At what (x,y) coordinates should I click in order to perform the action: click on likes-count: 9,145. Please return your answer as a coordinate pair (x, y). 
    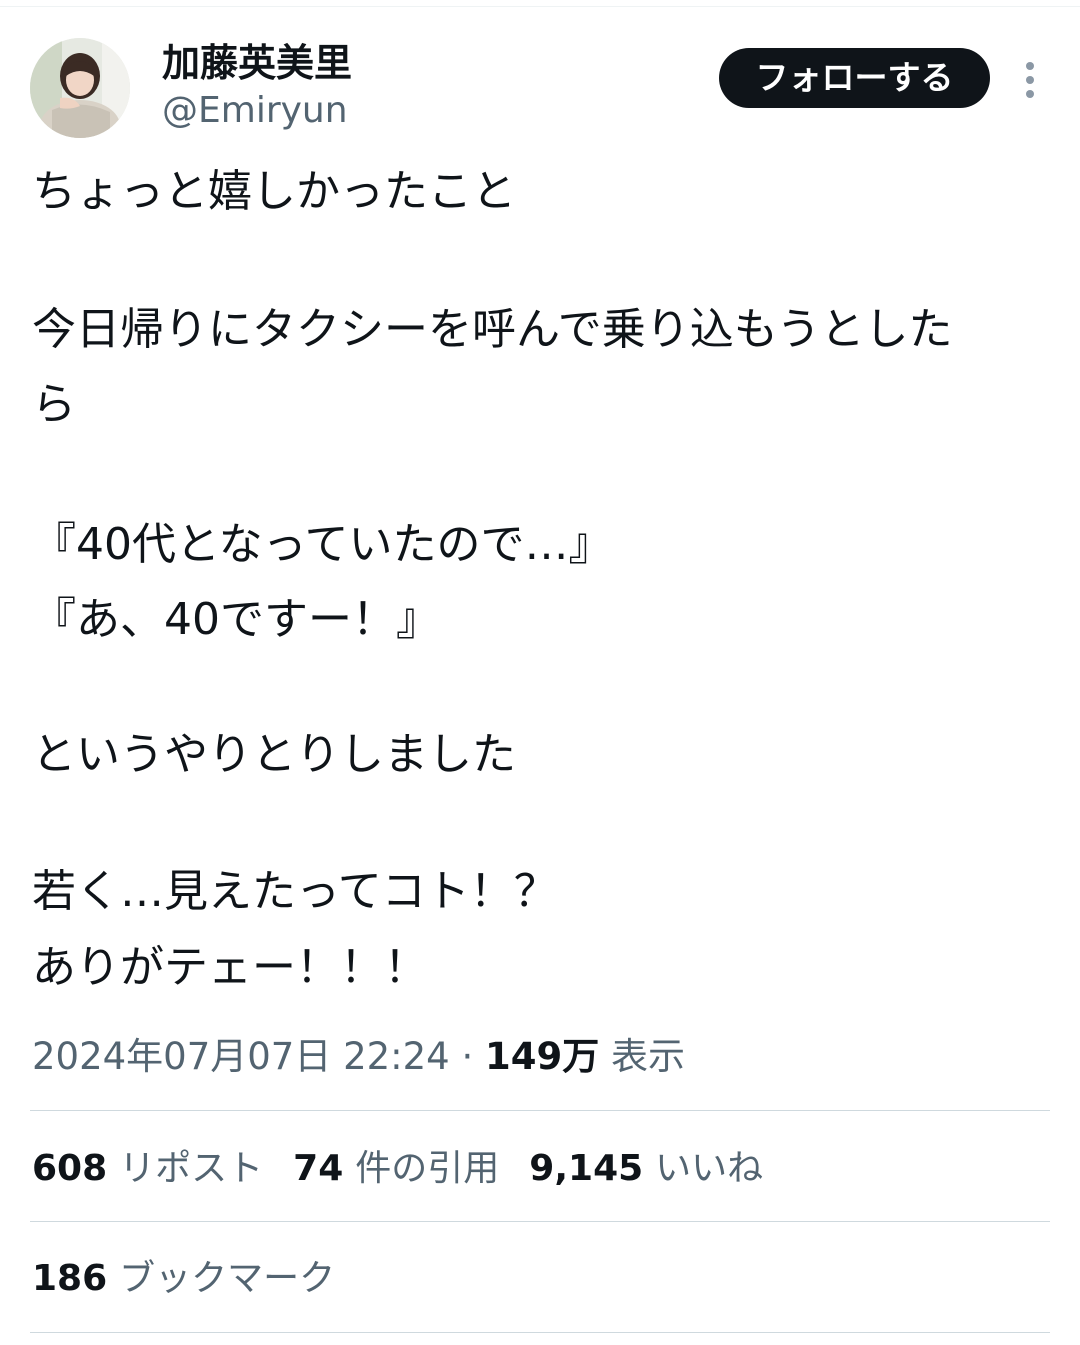
    Looking at the image, I should click on (586, 1168).